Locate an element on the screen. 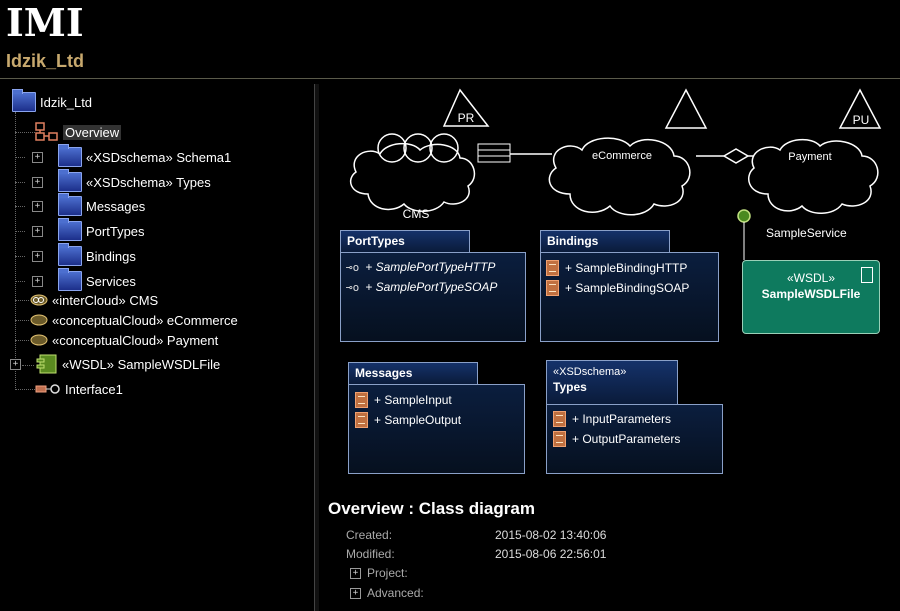 The image size is (900, 611). types-tab: «XSDschema» Types is located at coordinates (612, 382).